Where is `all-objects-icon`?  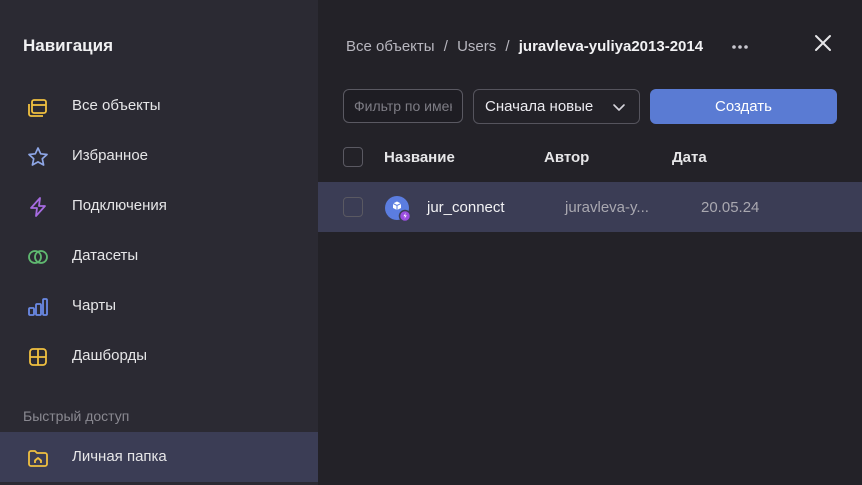
all-objects-icon is located at coordinates (37, 106).